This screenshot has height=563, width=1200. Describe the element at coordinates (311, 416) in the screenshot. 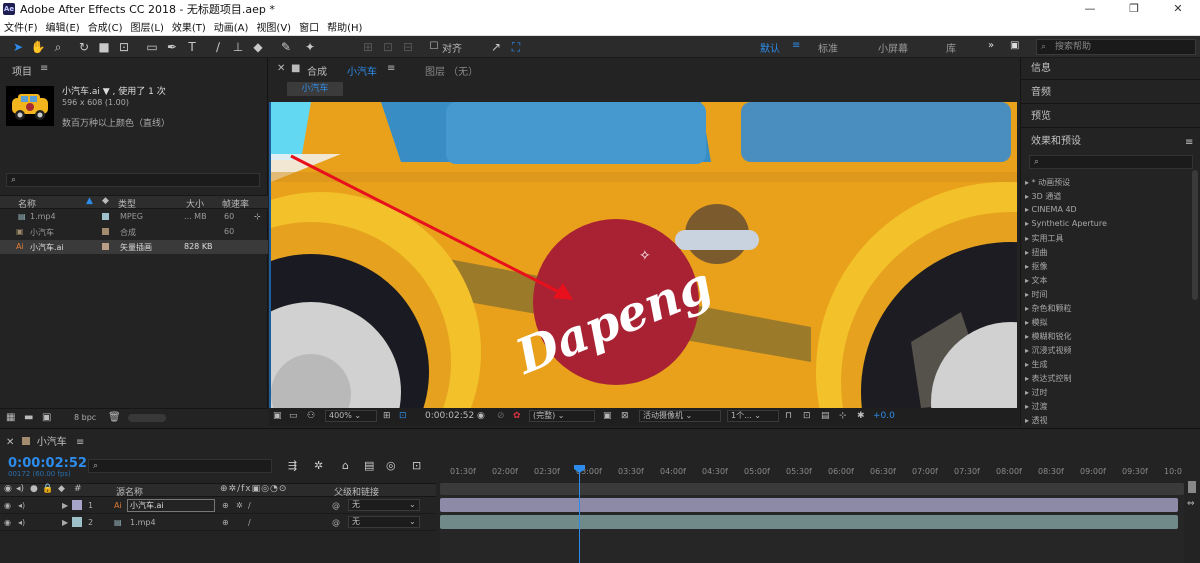

I see `vr-icon: ⚇` at that location.